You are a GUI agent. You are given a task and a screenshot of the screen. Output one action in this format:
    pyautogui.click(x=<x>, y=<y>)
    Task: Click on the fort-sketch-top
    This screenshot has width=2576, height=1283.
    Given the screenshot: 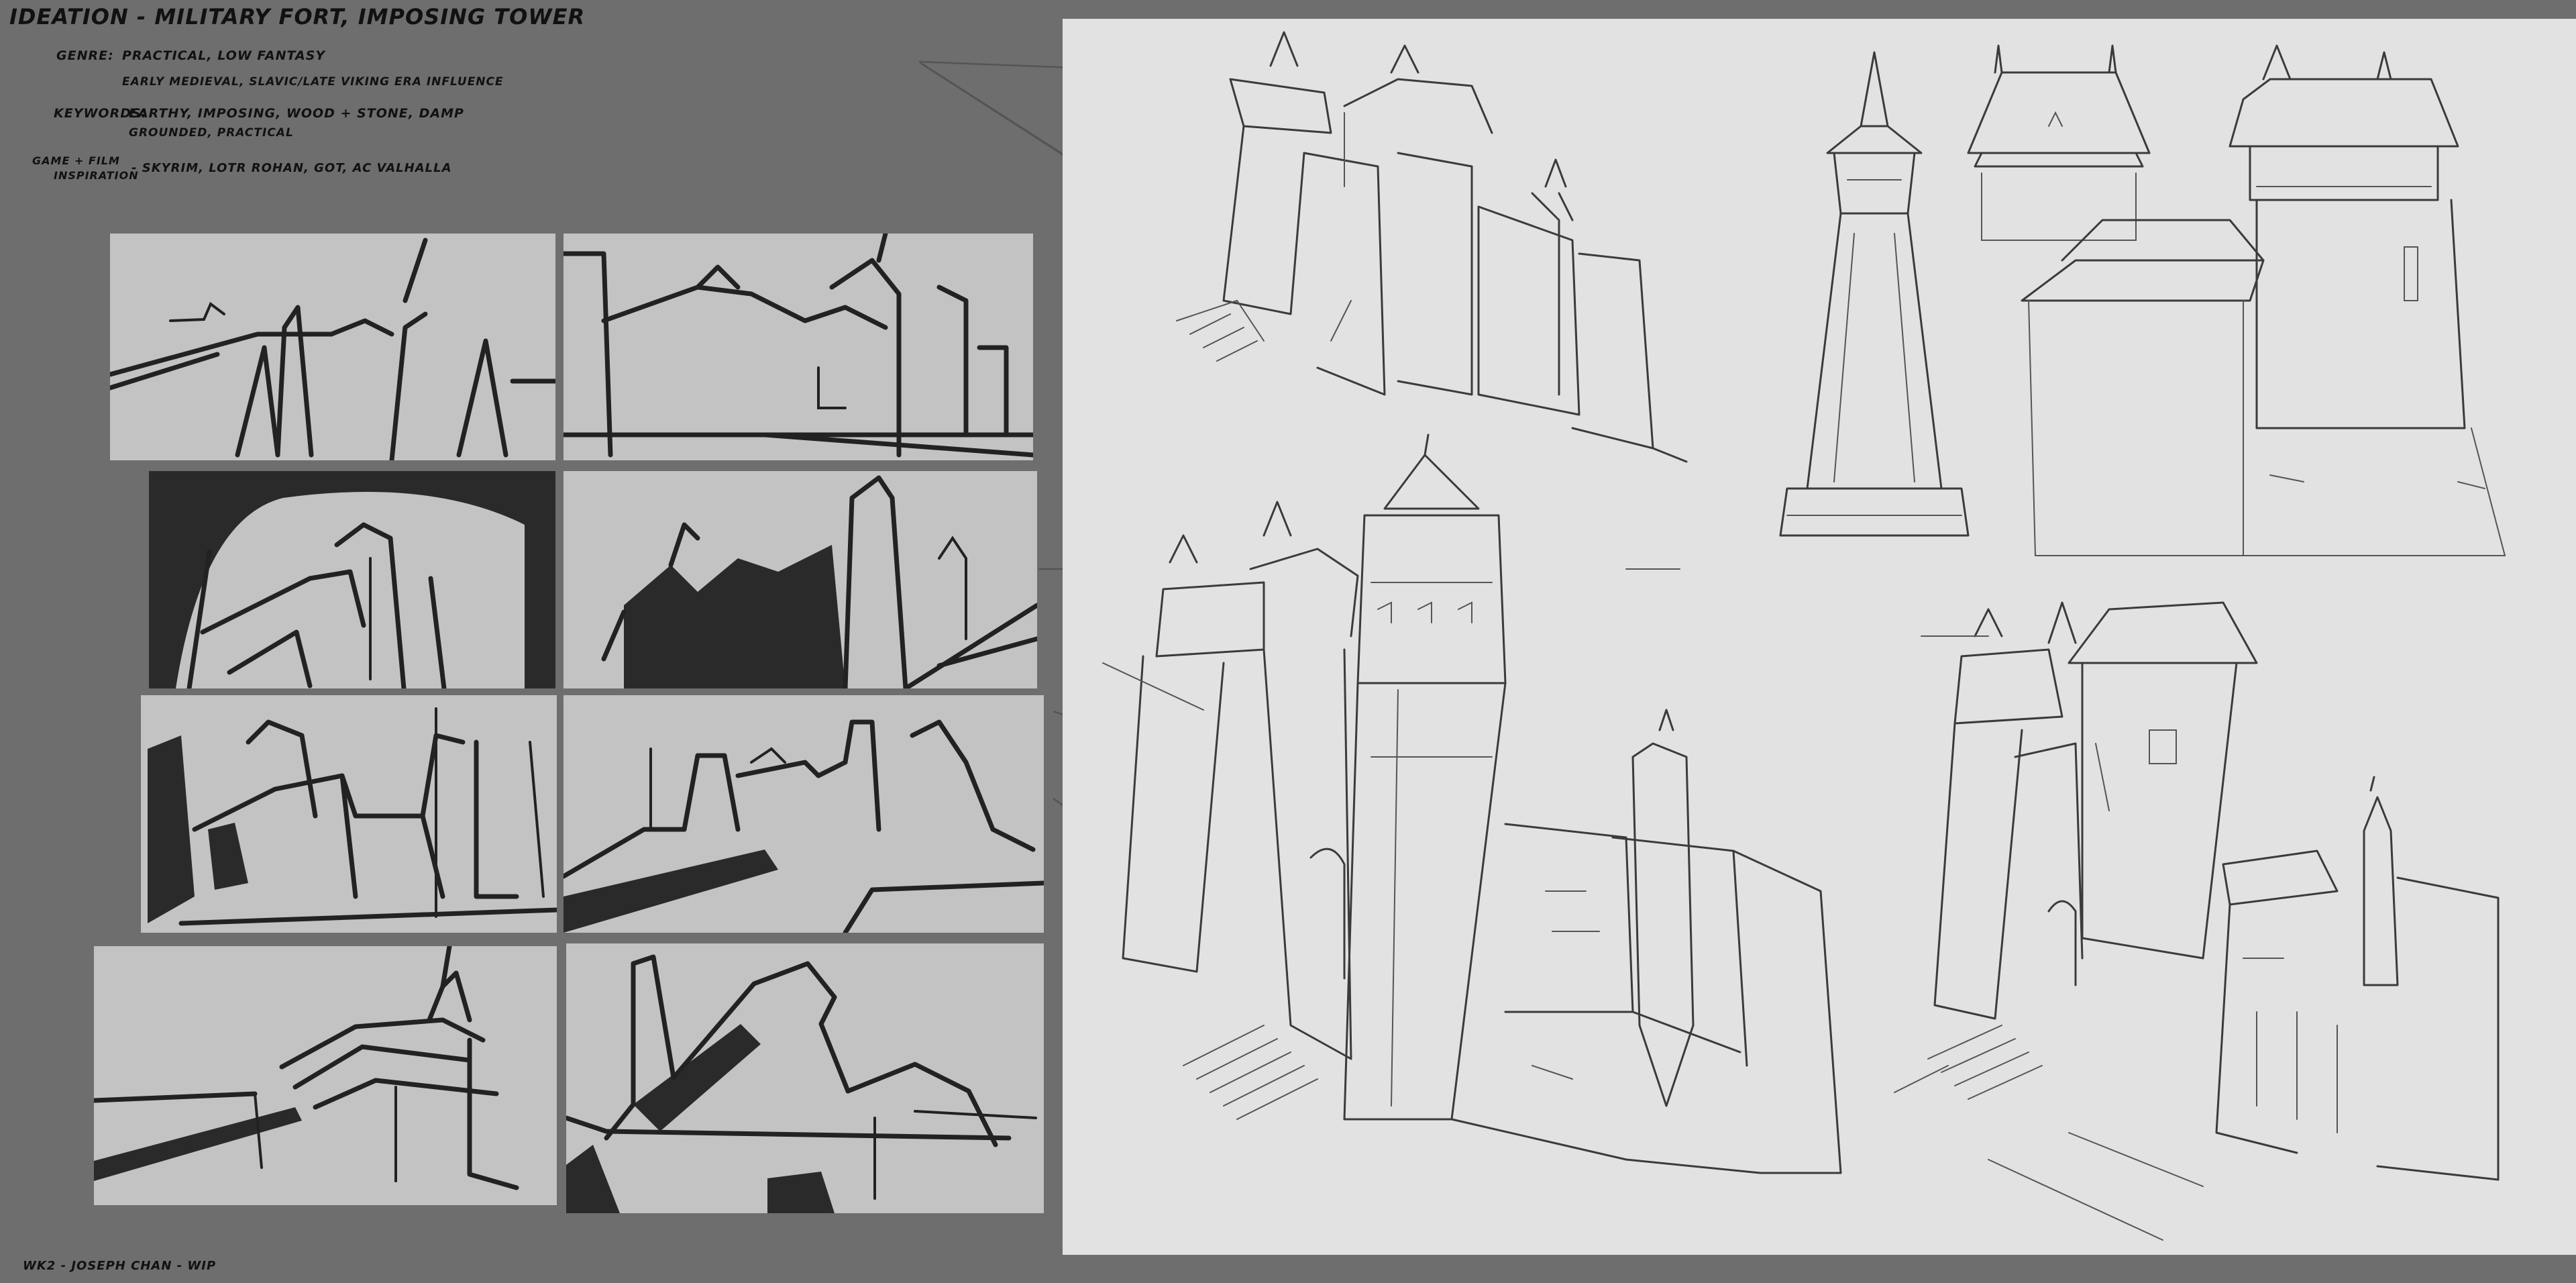 What is the action you would take?
    pyautogui.click(x=1432, y=247)
    